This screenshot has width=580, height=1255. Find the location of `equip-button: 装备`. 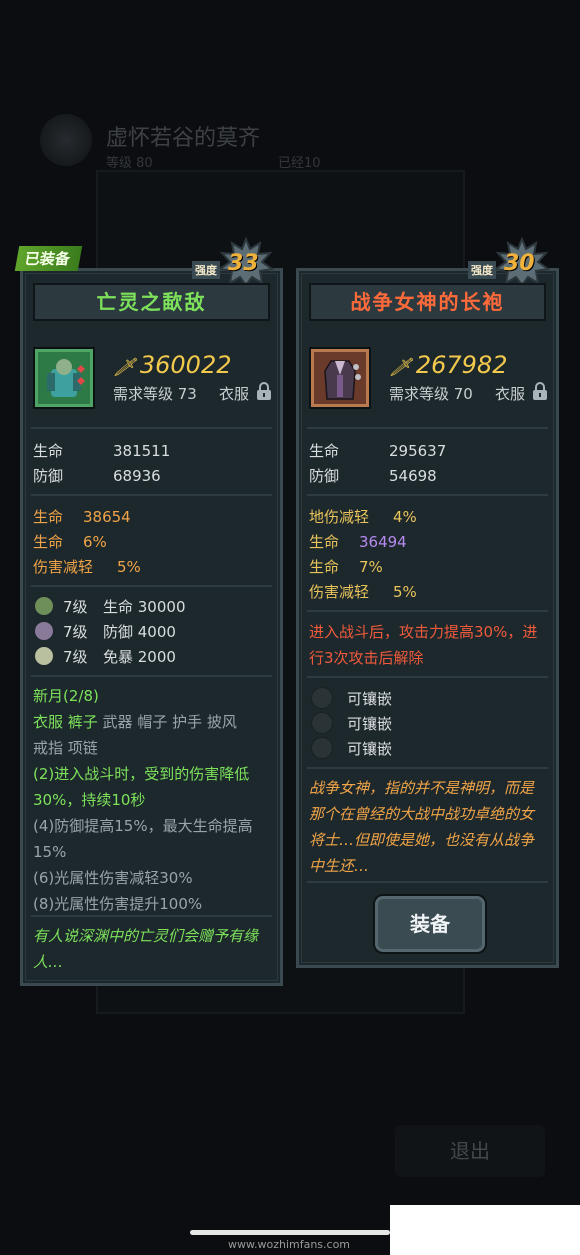

equip-button: 装备 is located at coordinates (430, 924).